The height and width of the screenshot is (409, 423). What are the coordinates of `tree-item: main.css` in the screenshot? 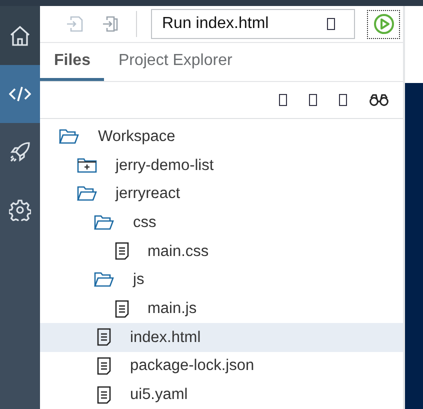 It's located at (221, 251).